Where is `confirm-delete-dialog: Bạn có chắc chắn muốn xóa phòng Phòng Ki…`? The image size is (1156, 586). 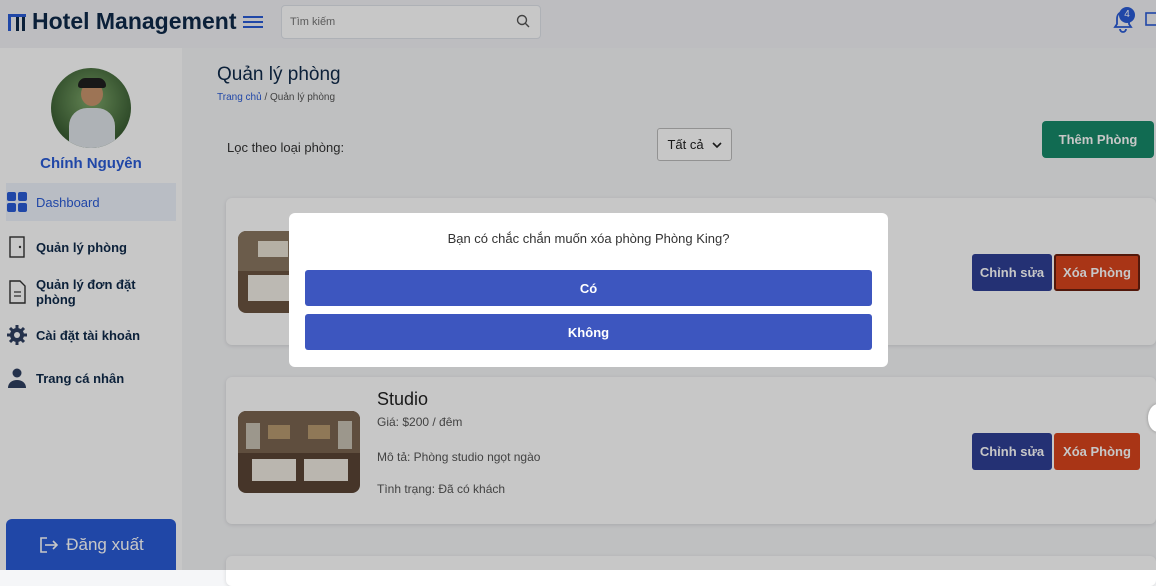 confirm-delete-dialog: Bạn có chắc chắn muốn xóa phòng Phòng Ki… is located at coordinates (588, 290).